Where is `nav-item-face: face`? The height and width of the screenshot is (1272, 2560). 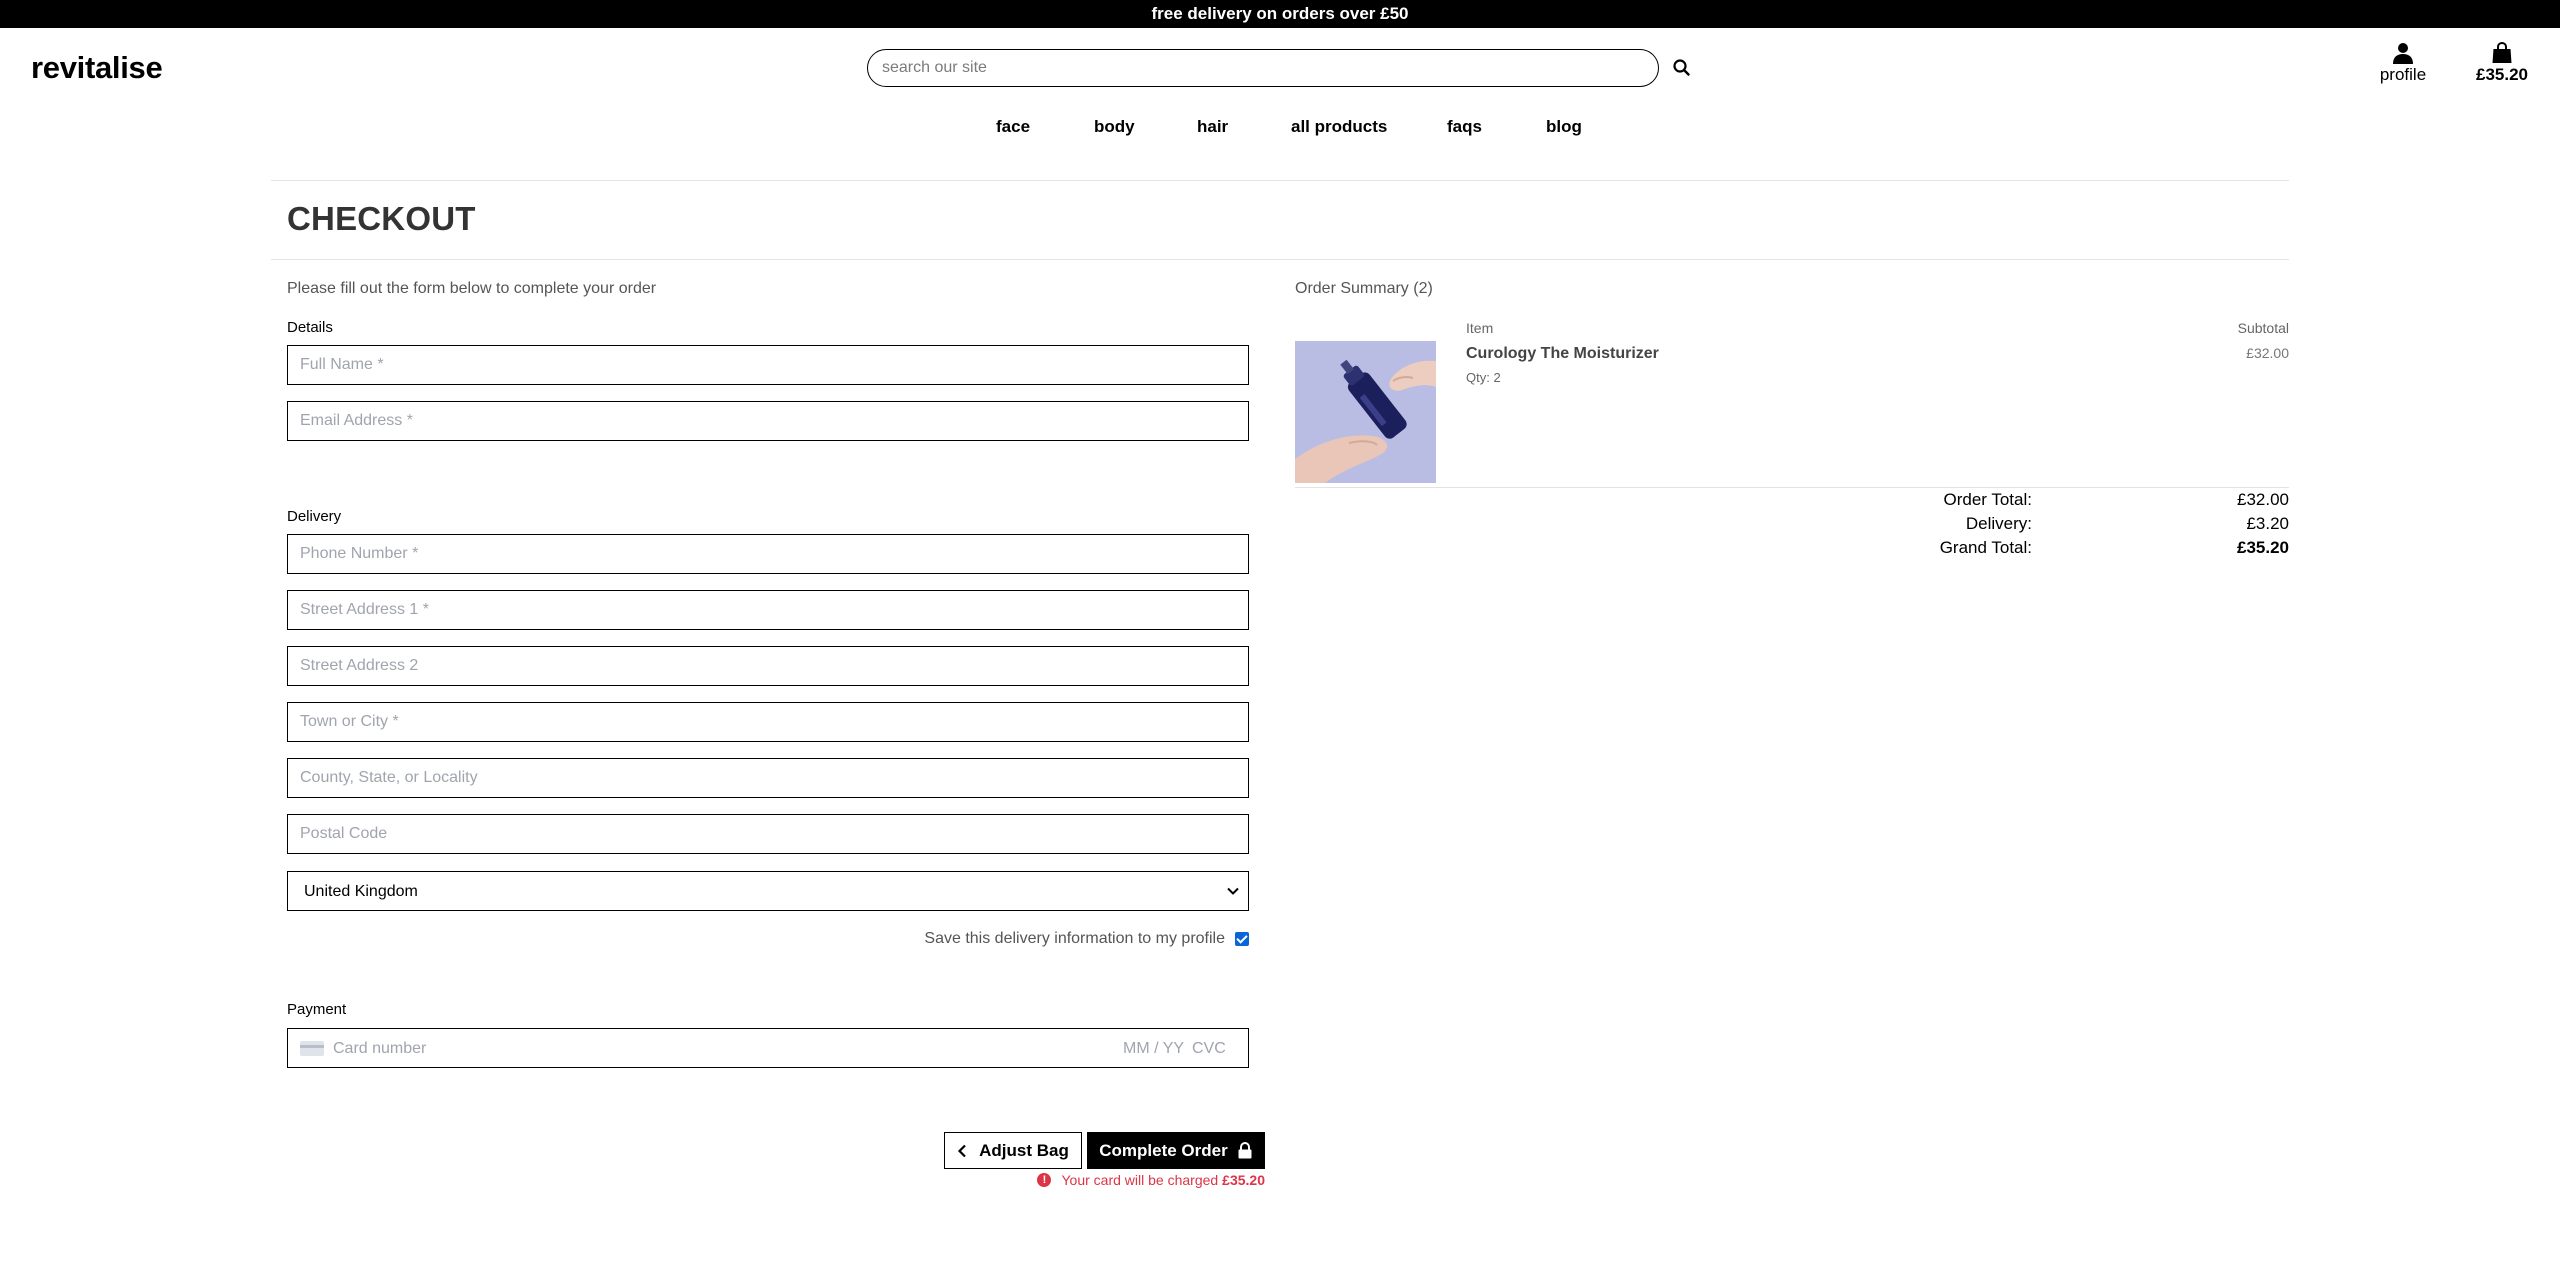 nav-item-face: face is located at coordinates (1013, 127).